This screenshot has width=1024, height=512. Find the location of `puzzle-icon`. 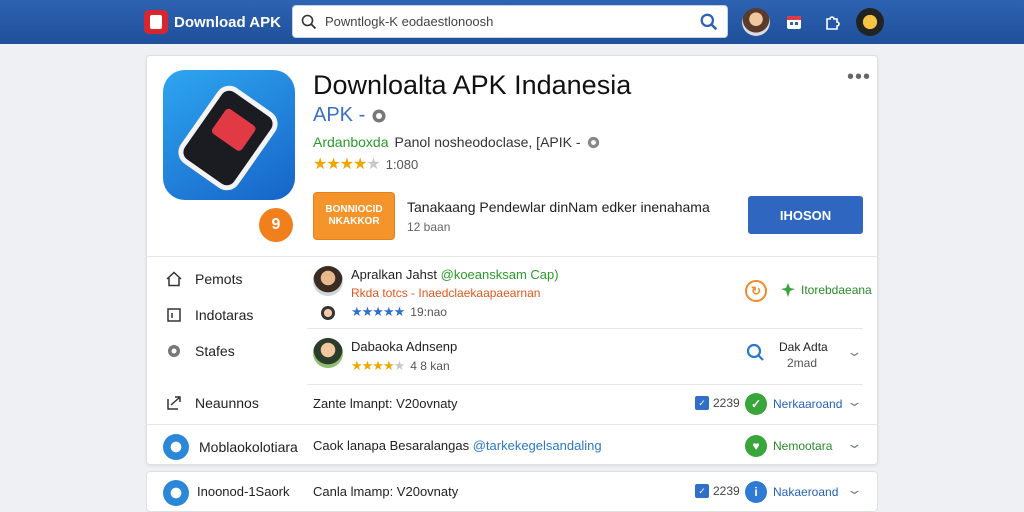

puzzle-icon is located at coordinates (832, 22).